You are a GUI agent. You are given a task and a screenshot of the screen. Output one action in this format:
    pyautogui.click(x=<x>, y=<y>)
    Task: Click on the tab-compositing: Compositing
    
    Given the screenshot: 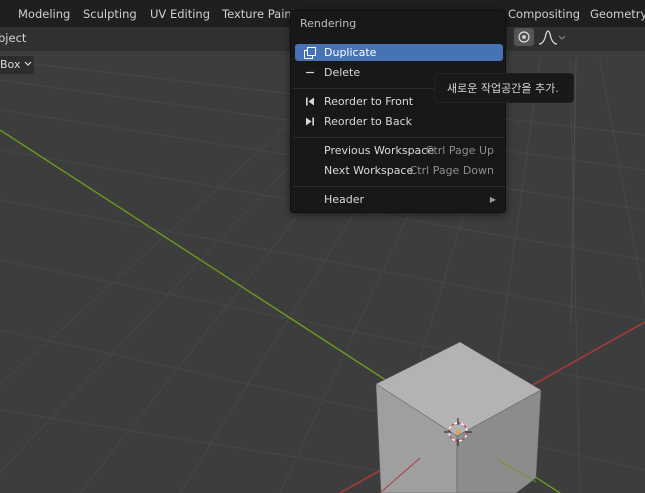 What is the action you would take?
    pyautogui.click(x=544, y=14)
    